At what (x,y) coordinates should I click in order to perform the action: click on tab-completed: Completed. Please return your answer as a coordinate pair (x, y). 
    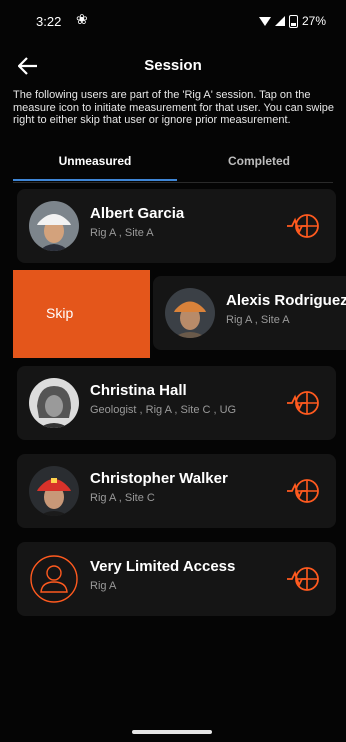
    Looking at the image, I should click on (259, 167).